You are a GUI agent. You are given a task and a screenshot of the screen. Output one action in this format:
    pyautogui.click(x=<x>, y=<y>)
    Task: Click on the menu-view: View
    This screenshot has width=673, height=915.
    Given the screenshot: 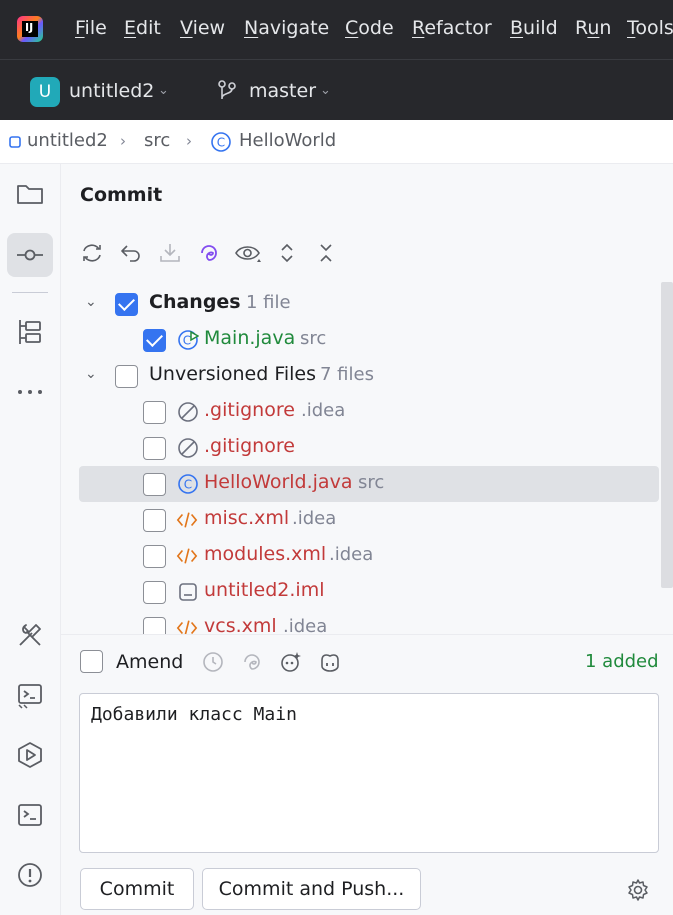 What is the action you would take?
    pyautogui.click(x=202, y=28)
    